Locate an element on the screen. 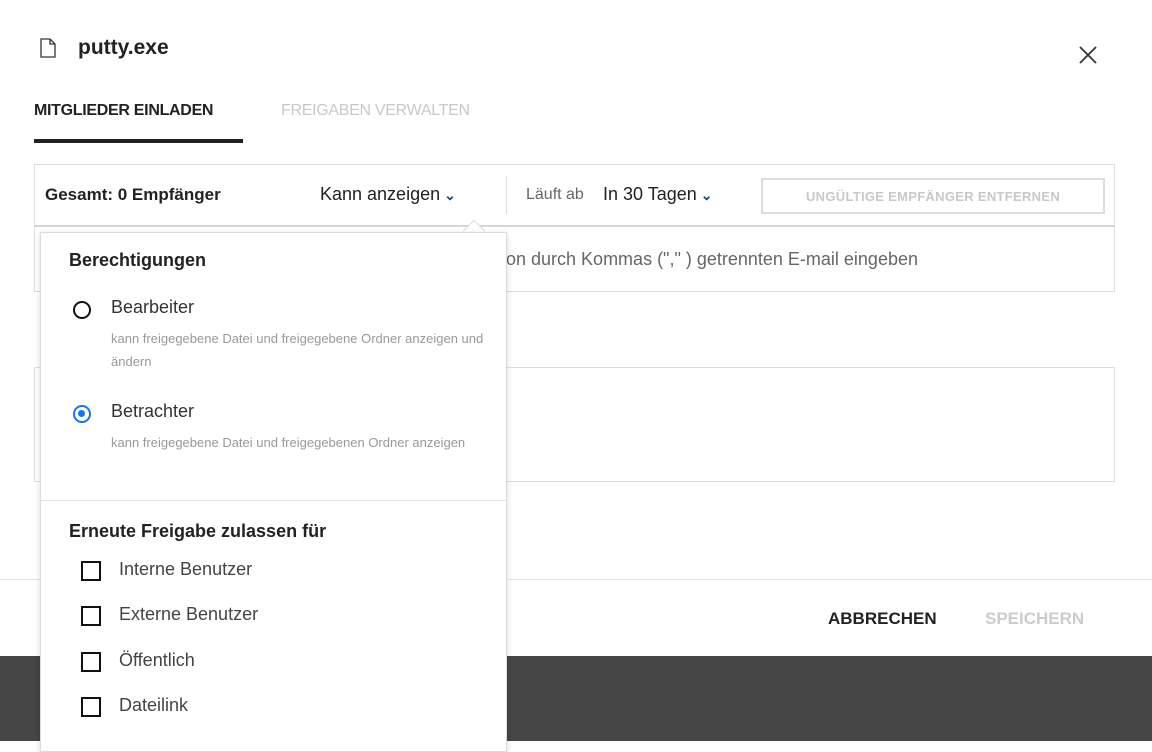  checkbox-label: Öffentlich is located at coordinates (157, 660).